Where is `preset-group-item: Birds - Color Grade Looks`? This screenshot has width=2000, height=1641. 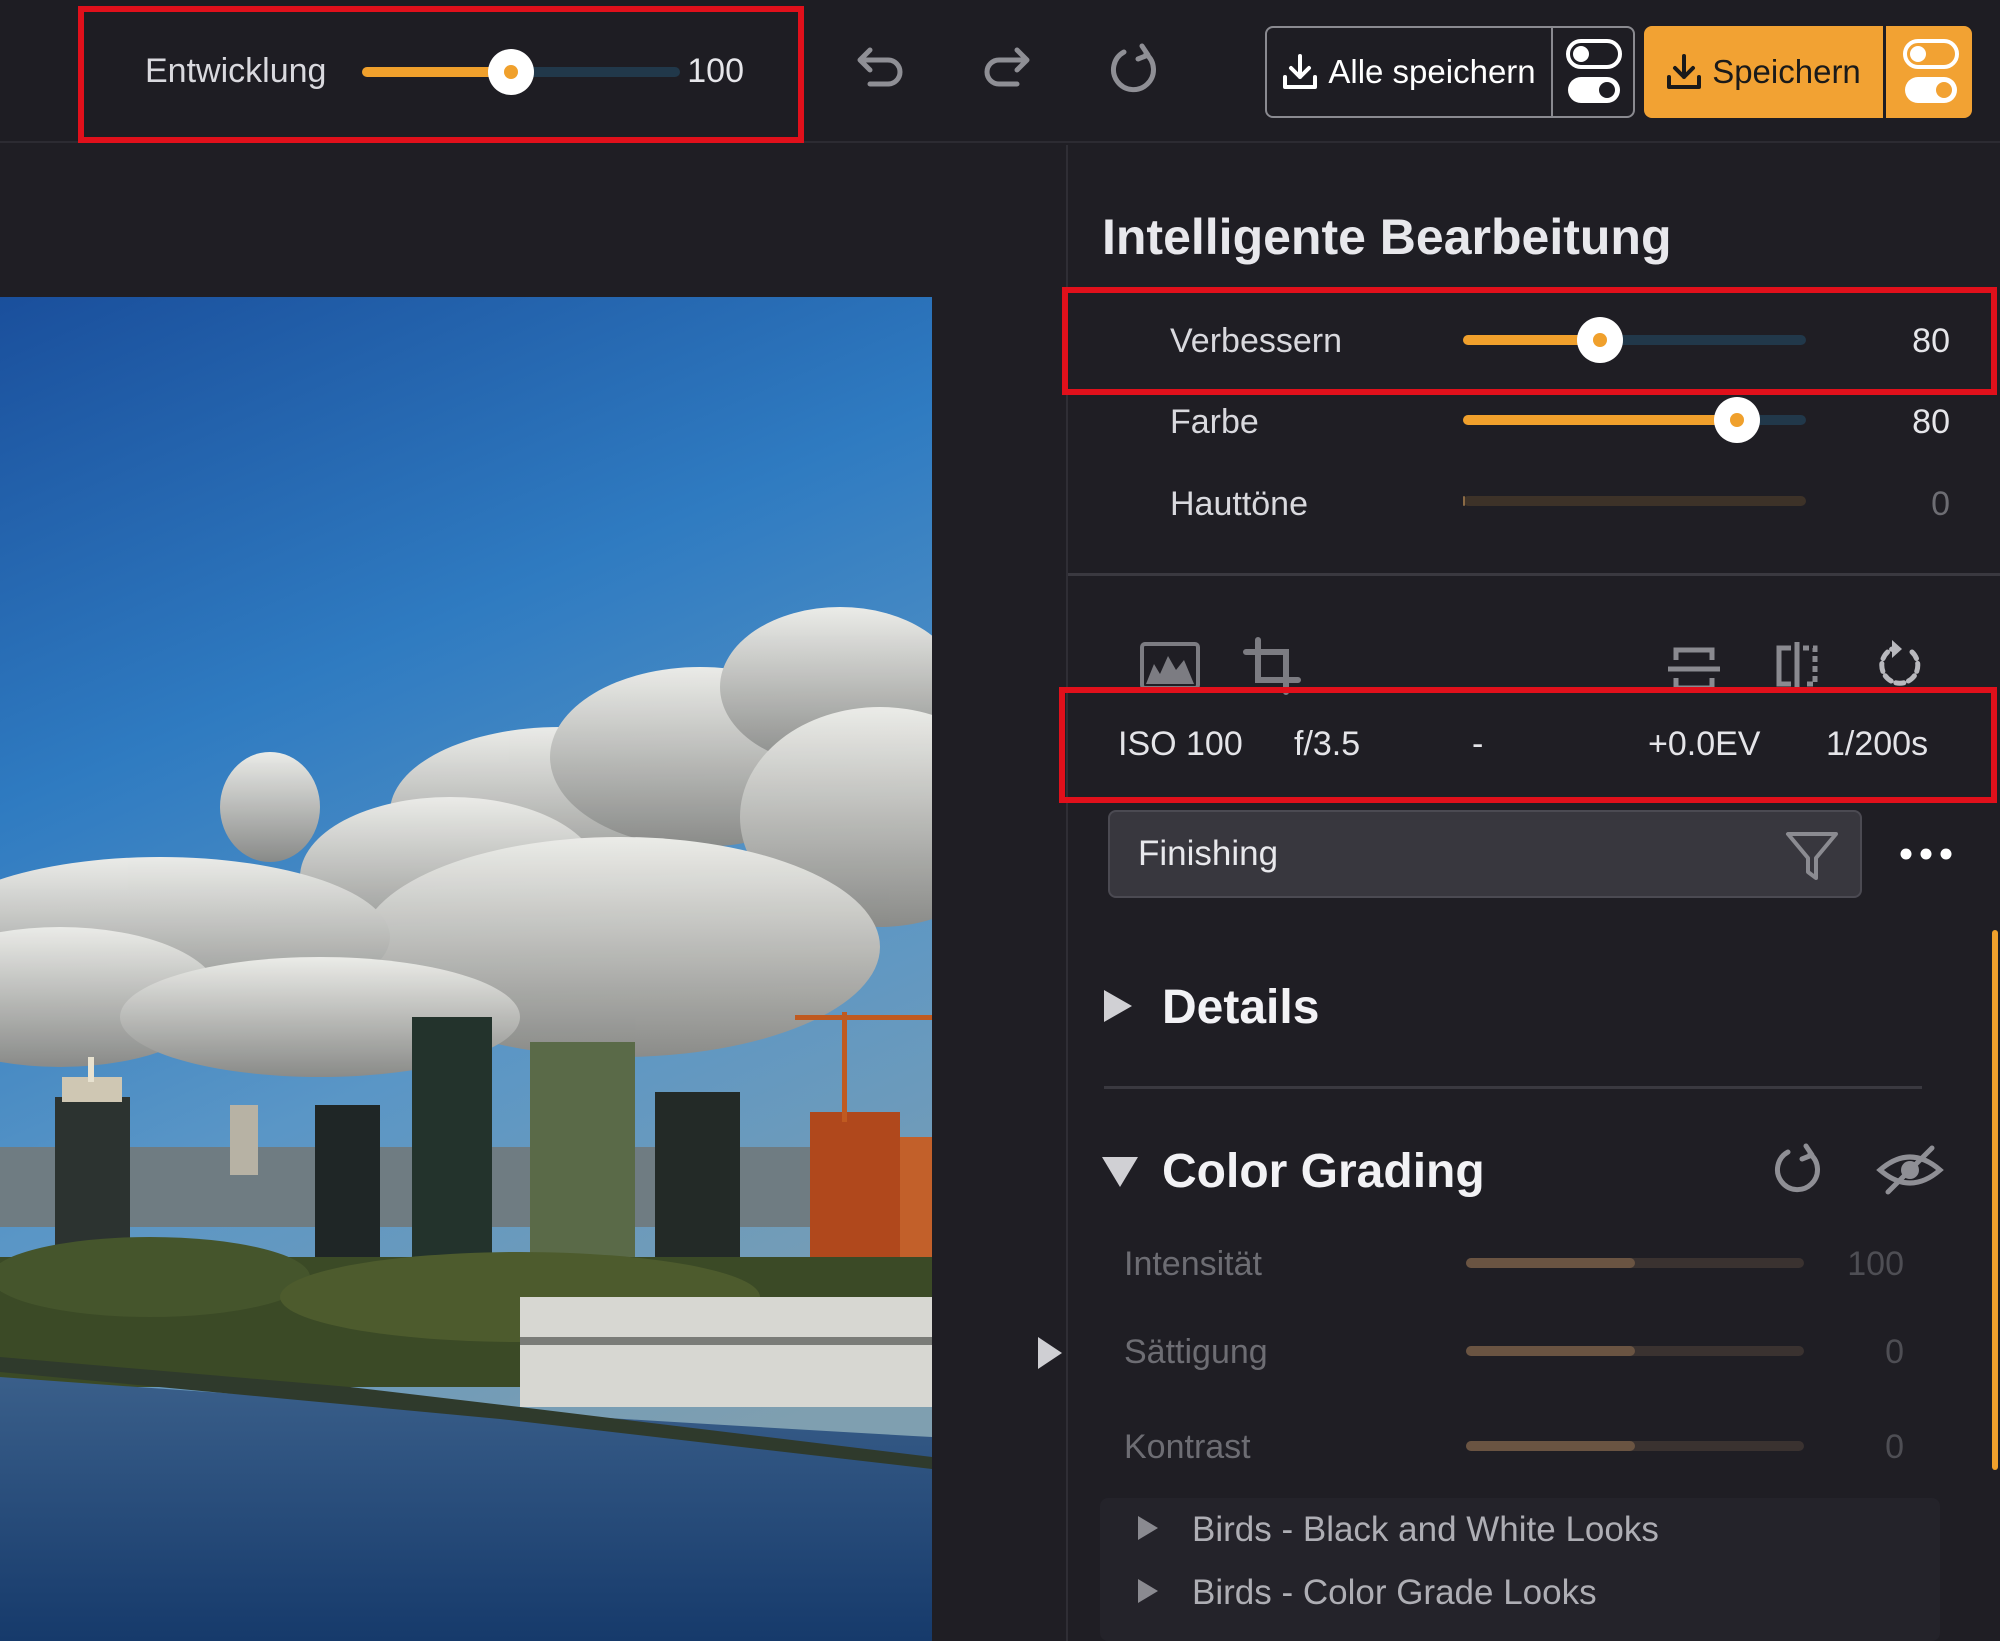 preset-group-item: Birds - Color Grade Looks is located at coordinates (1394, 1593).